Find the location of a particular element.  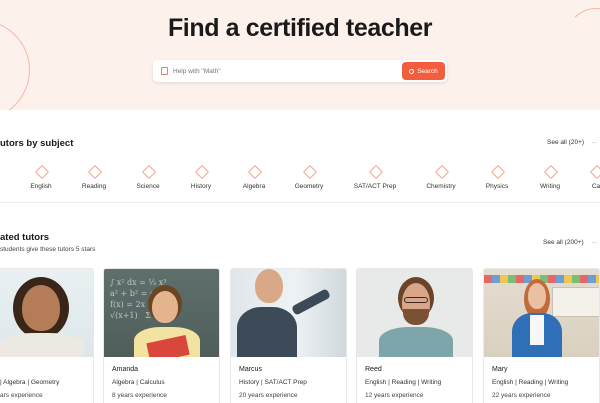

subject-item: Physics is located at coordinates (497, 178).